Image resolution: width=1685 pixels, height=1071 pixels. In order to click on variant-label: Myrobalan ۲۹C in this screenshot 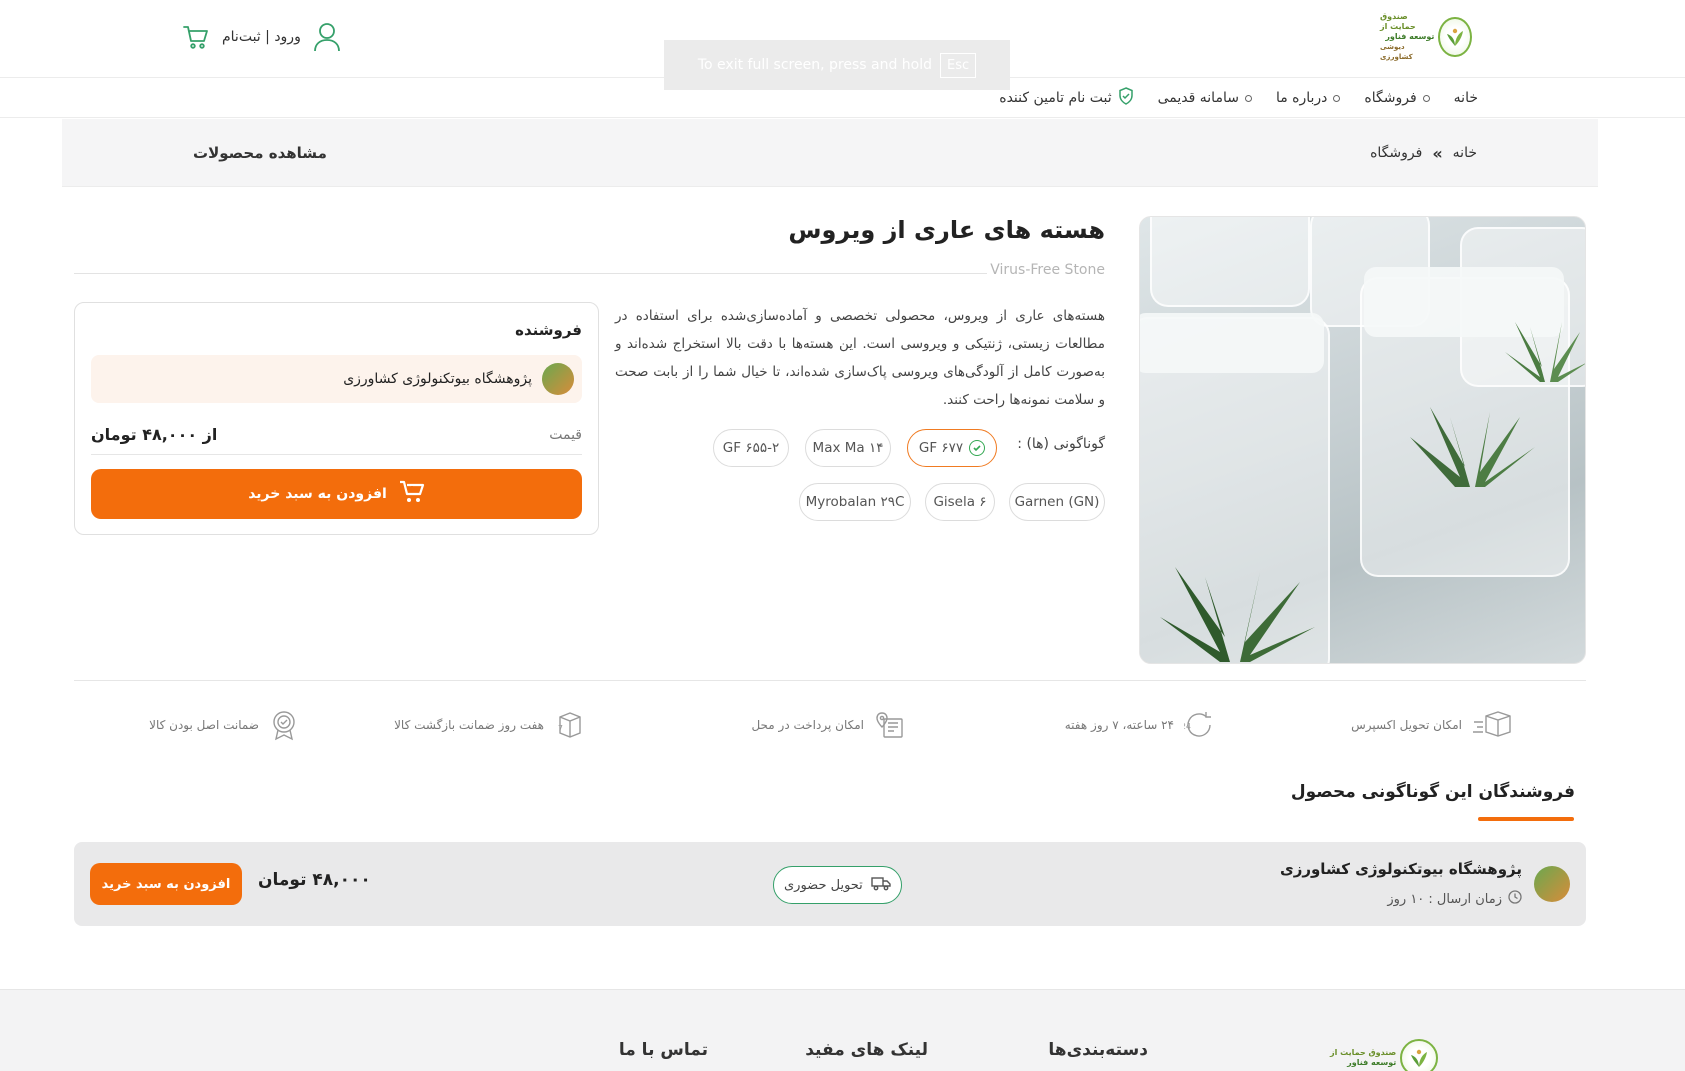, I will do `click(855, 502)`.